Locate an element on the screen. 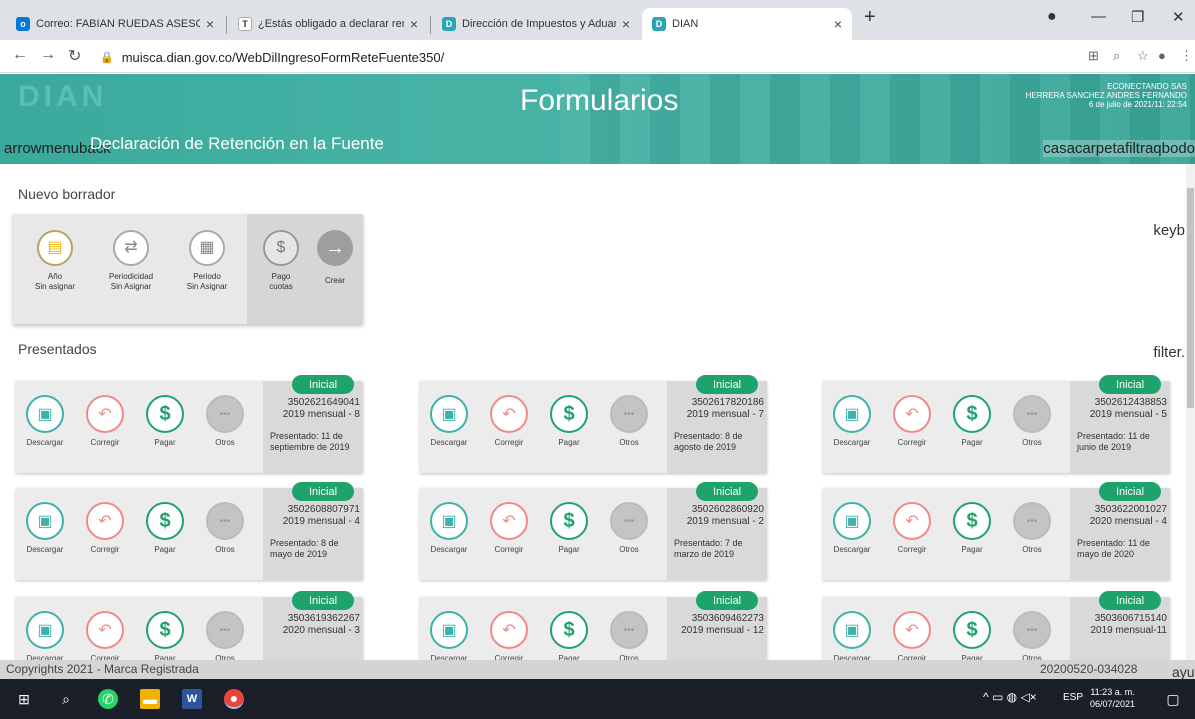  language-indicator: ESP is located at coordinates (1073, 697).